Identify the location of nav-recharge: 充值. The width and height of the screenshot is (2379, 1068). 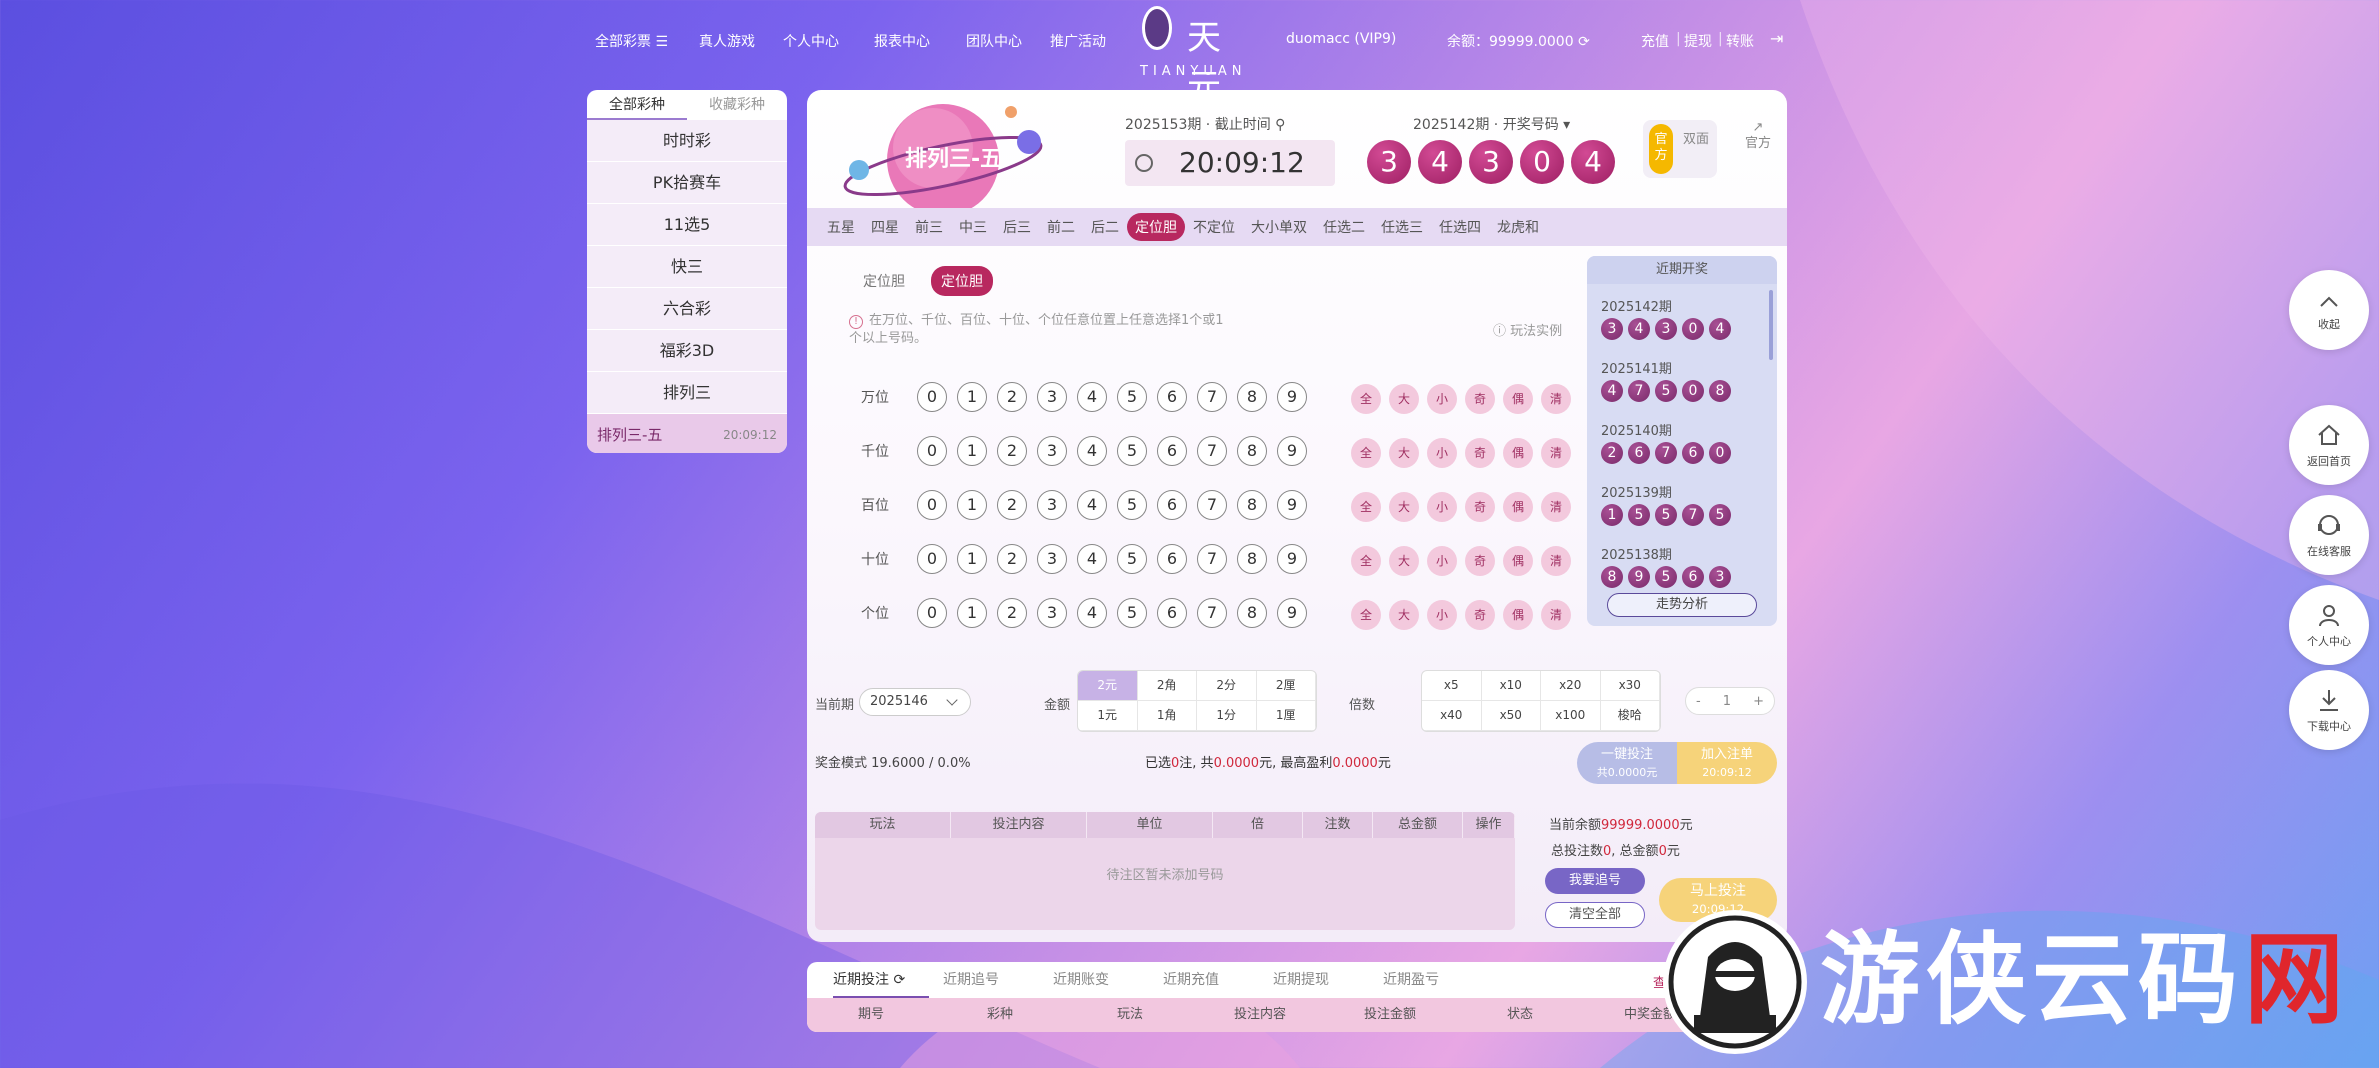
(1655, 41).